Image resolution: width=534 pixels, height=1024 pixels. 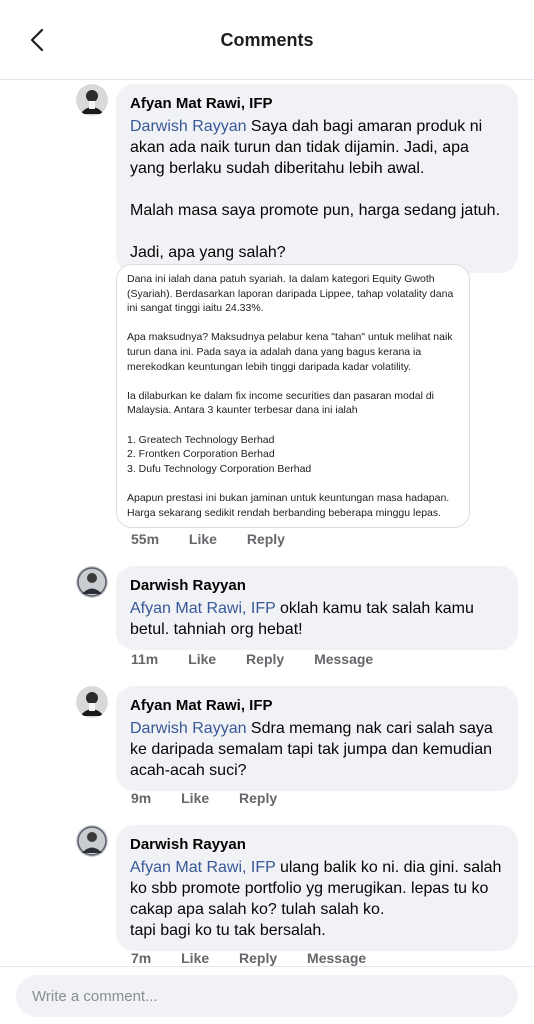 I want to click on top-bar: Comments, so click(x=267, y=40).